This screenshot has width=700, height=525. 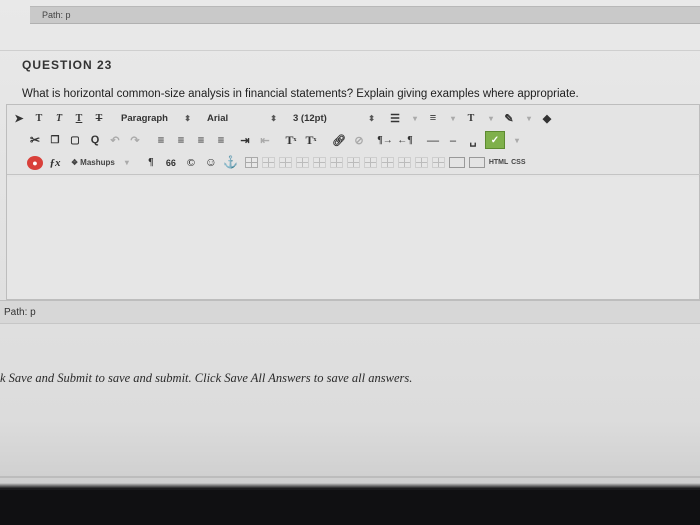 I want to click on superscript-button: Tx, so click(x=291, y=140).